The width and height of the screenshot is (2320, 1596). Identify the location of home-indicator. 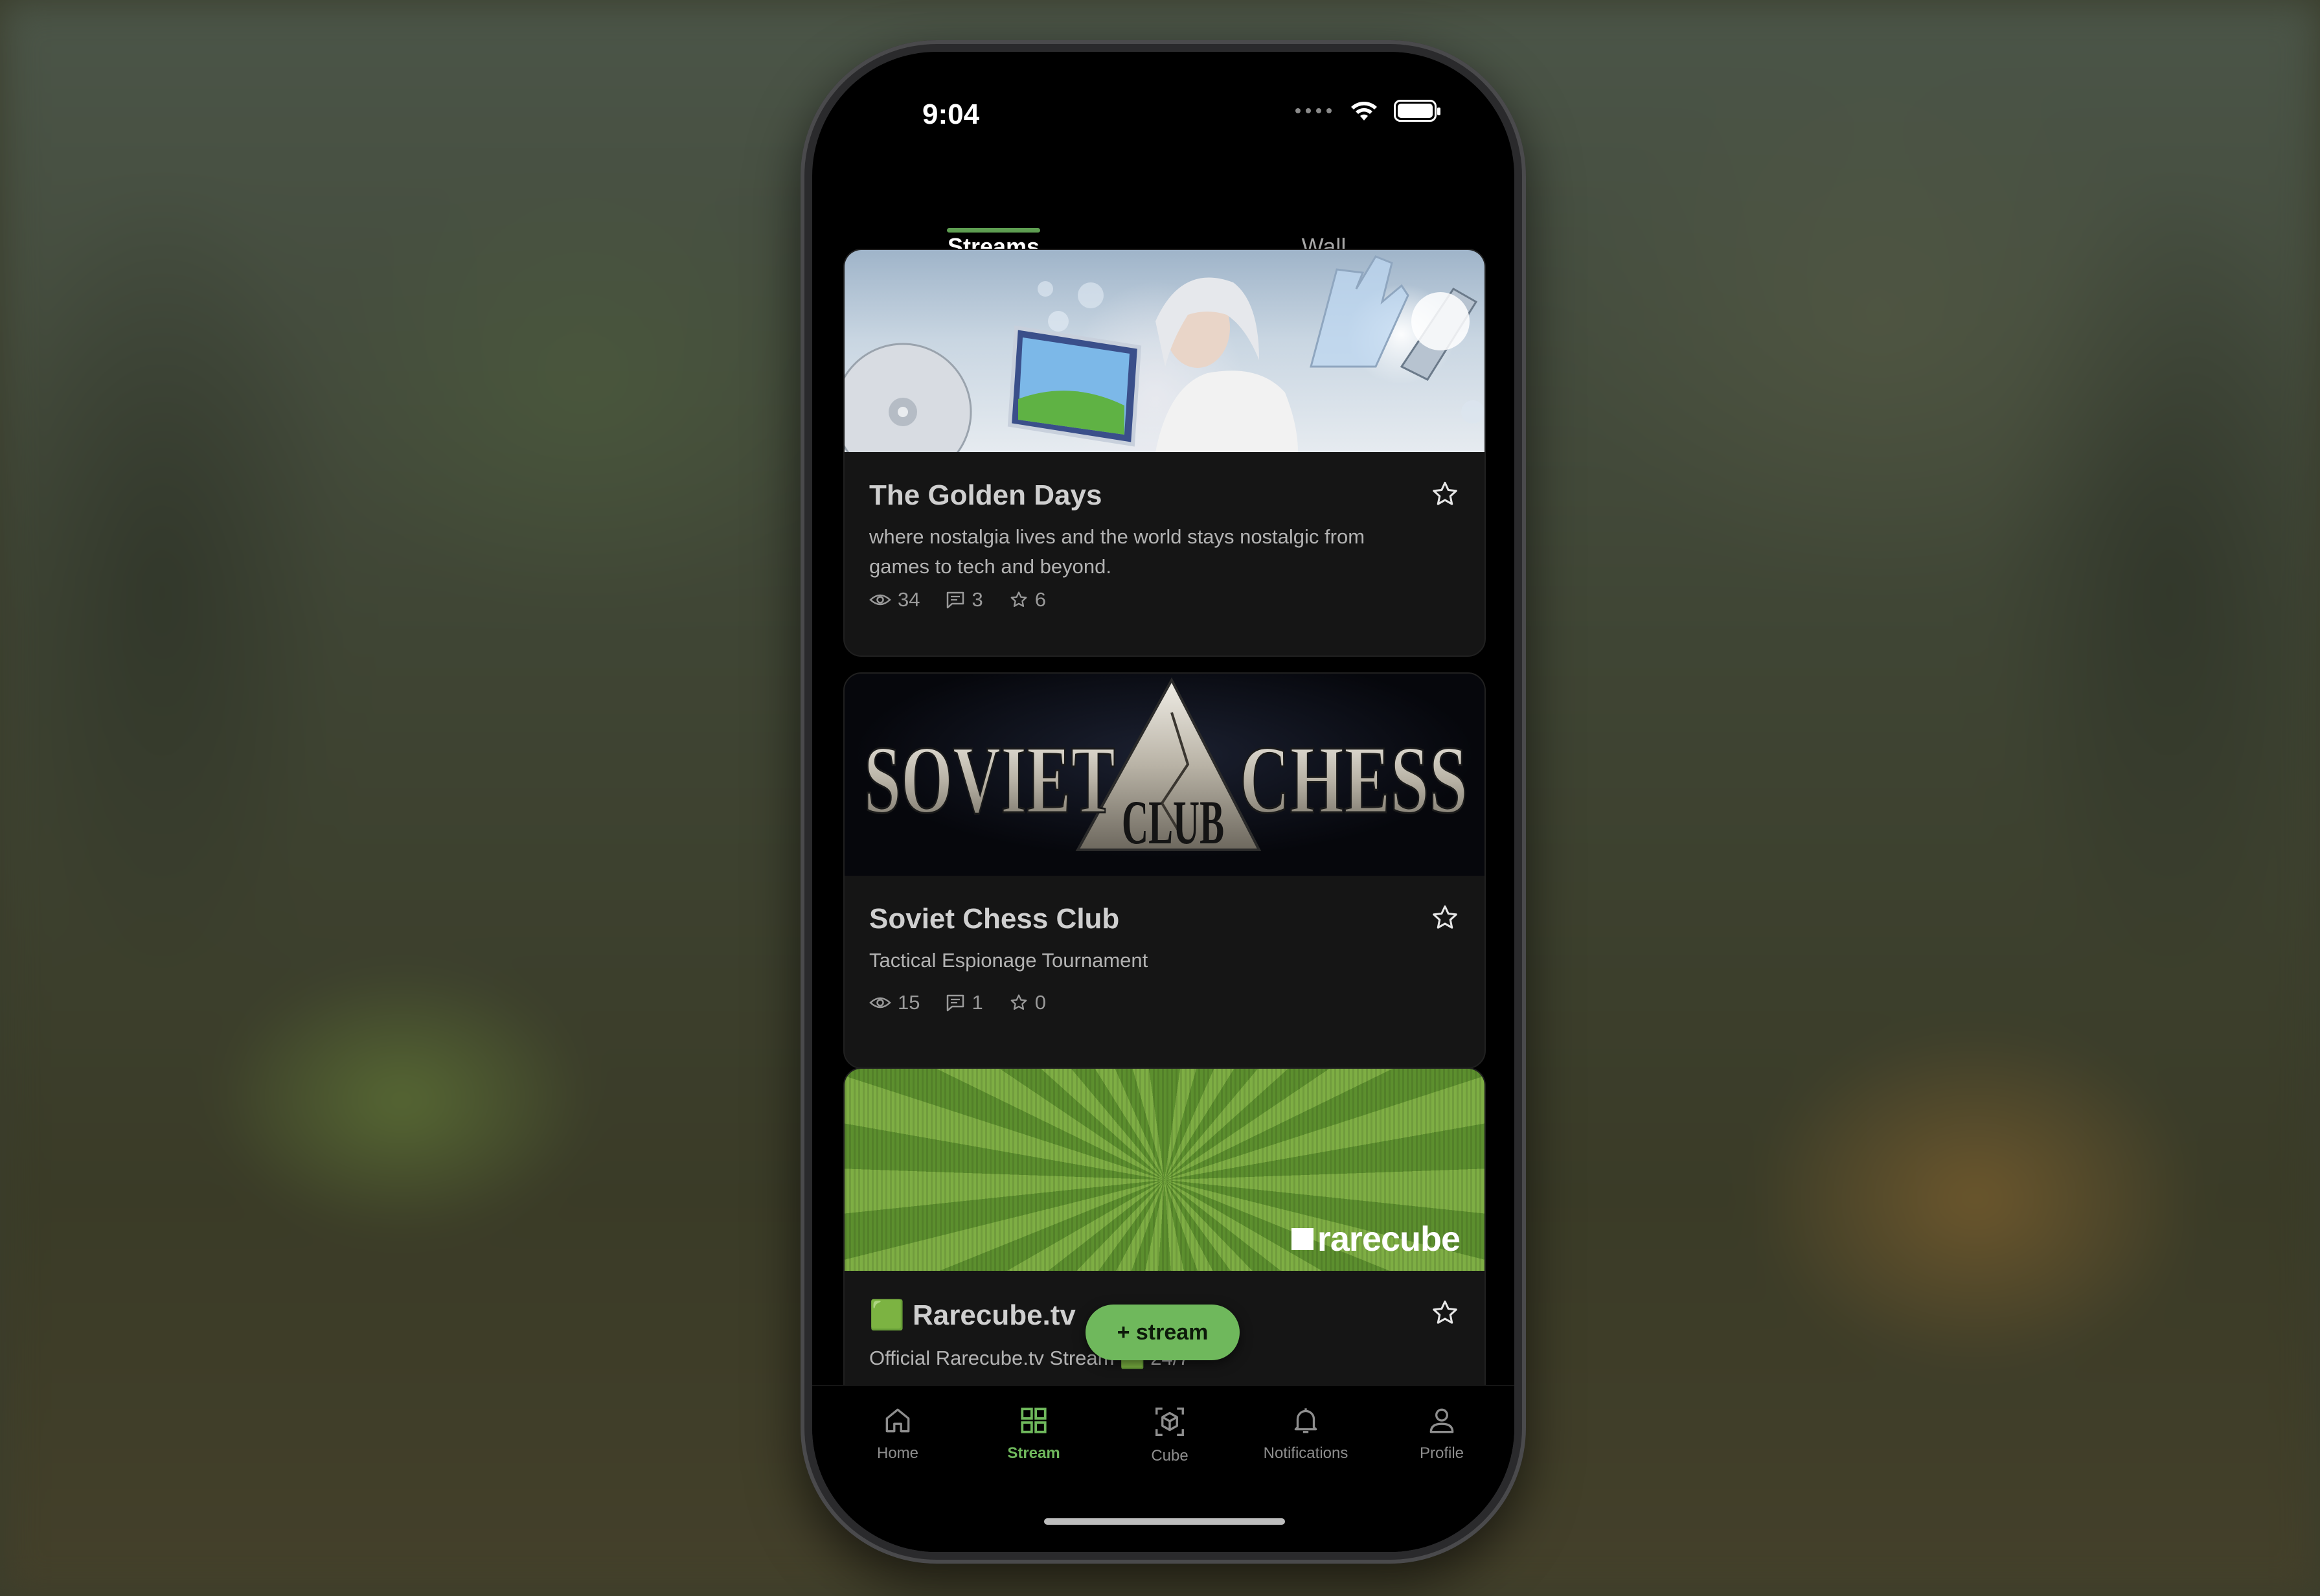
(1164, 1521).